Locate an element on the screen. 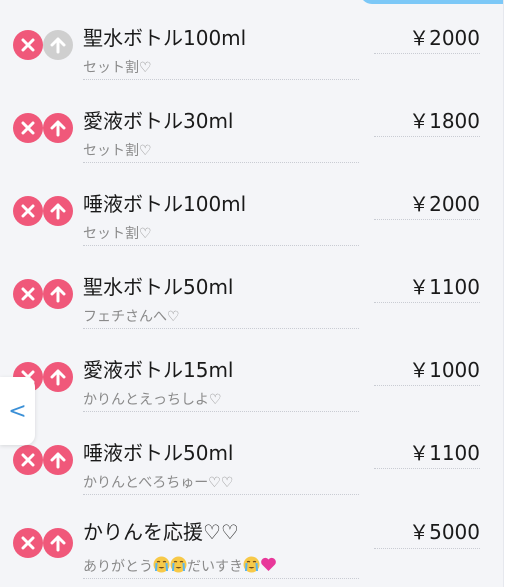 The width and height of the screenshot is (512, 587). item-comment: かりんとえっちしよ♡ is located at coordinates (152, 400).